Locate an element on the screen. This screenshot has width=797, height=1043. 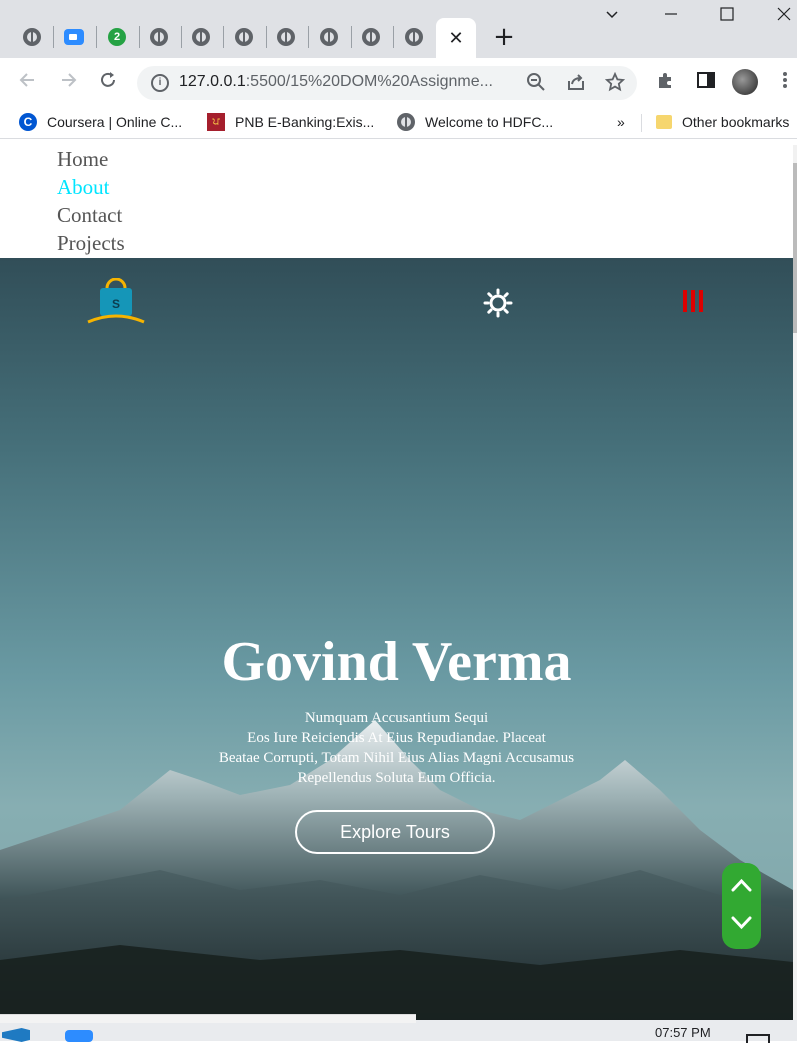
nav-link-contact: Contact is located at coordinates (89, 215).